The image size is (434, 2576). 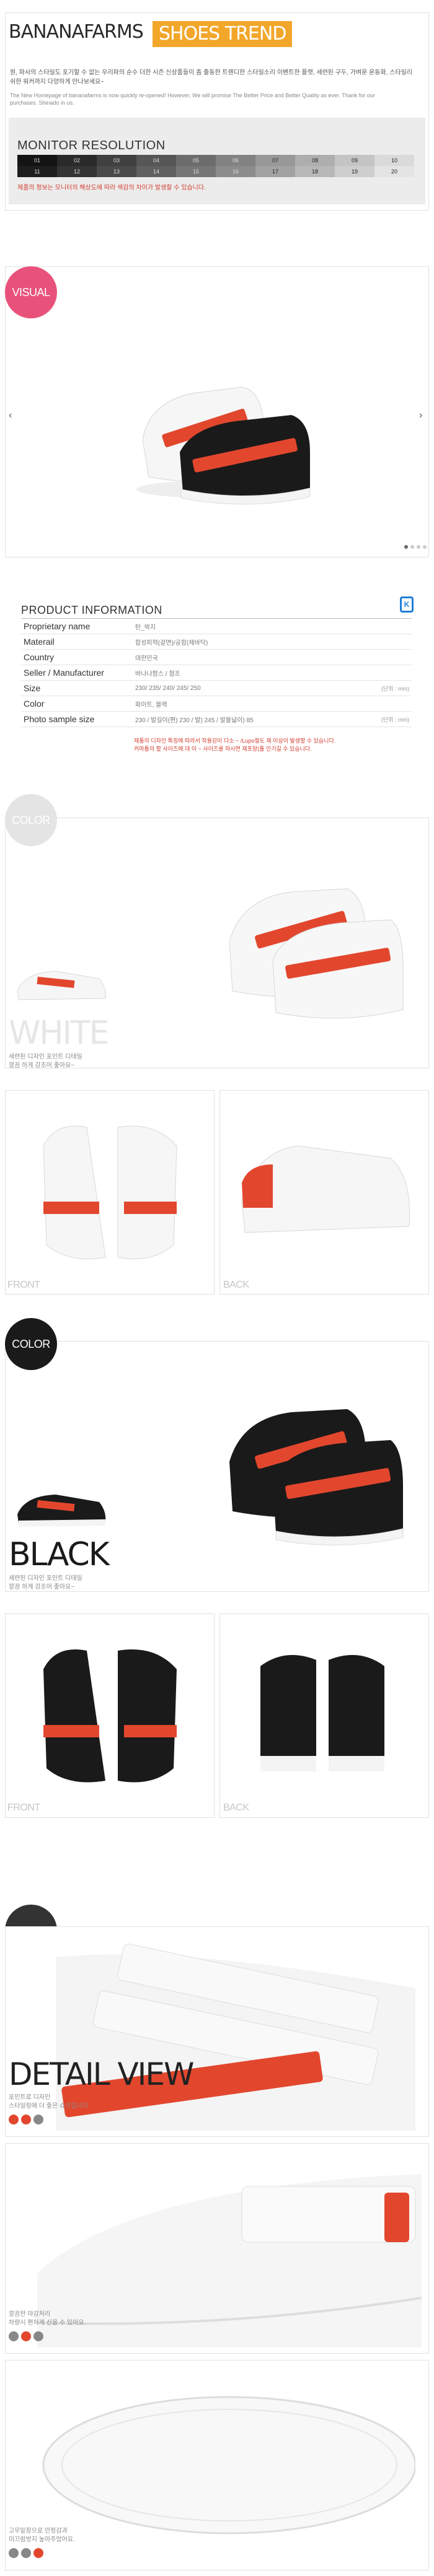 What do you see at coordinates (59, 719) in the screenshot?
I see `product-info-label: Photo sample size` at bounding box center [59, 719].